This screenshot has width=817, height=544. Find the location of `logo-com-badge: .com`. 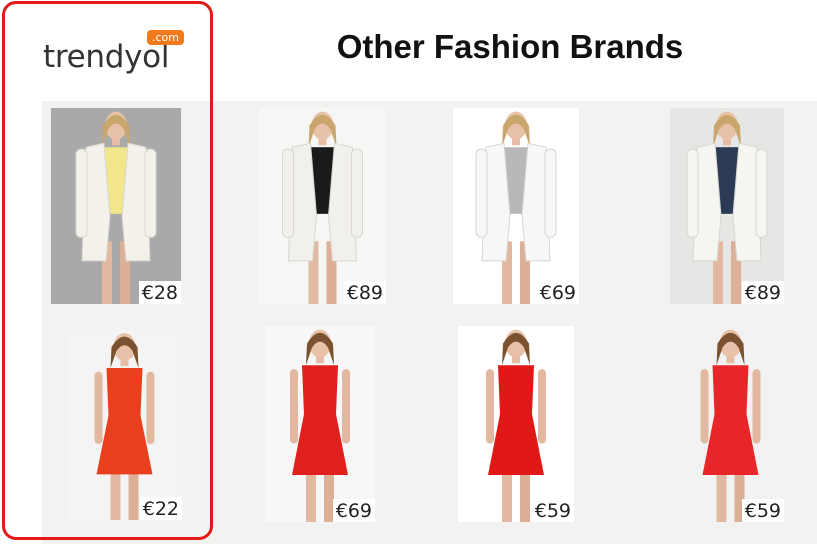

logo-com-badge: .com is located at coordinates (165, 37).